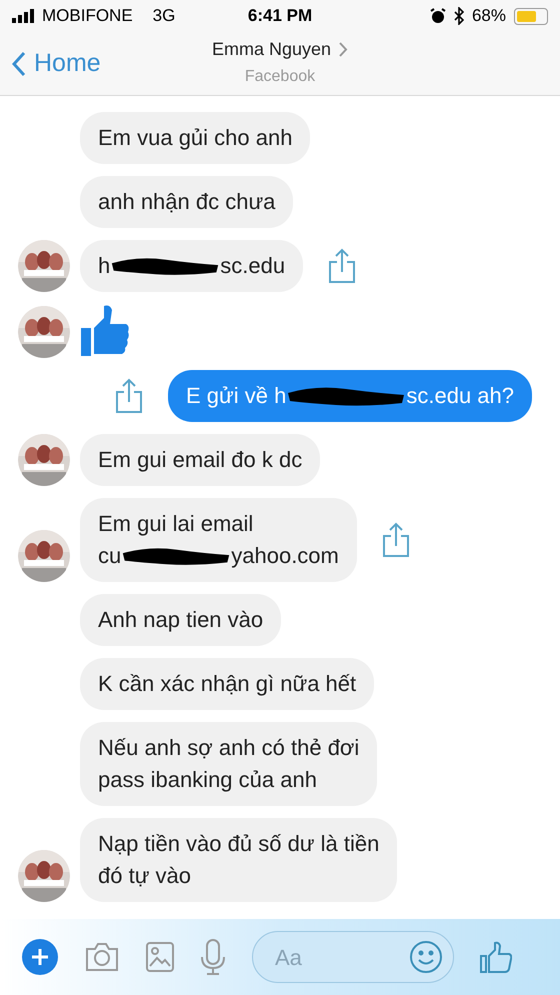 The image size is (560, 995). Describe the element at coordinates (343, 49) in the screenshot. I see `chevron-icon` at that location.